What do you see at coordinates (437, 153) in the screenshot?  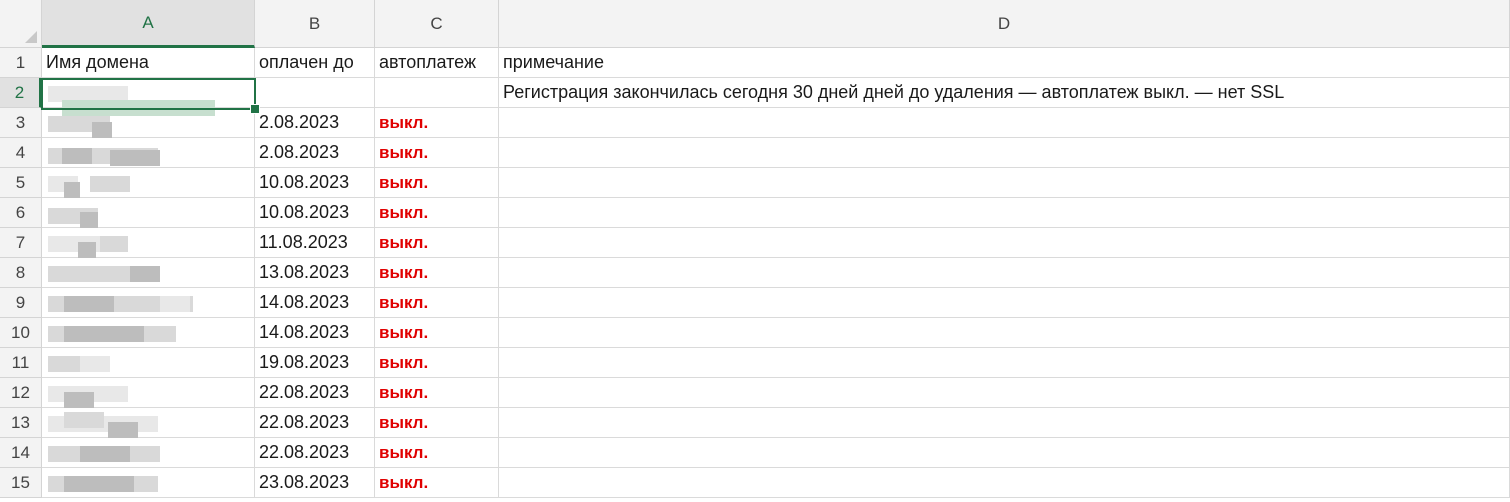 I see `cell-c4: выкл.` at bounding box center [437, 153].